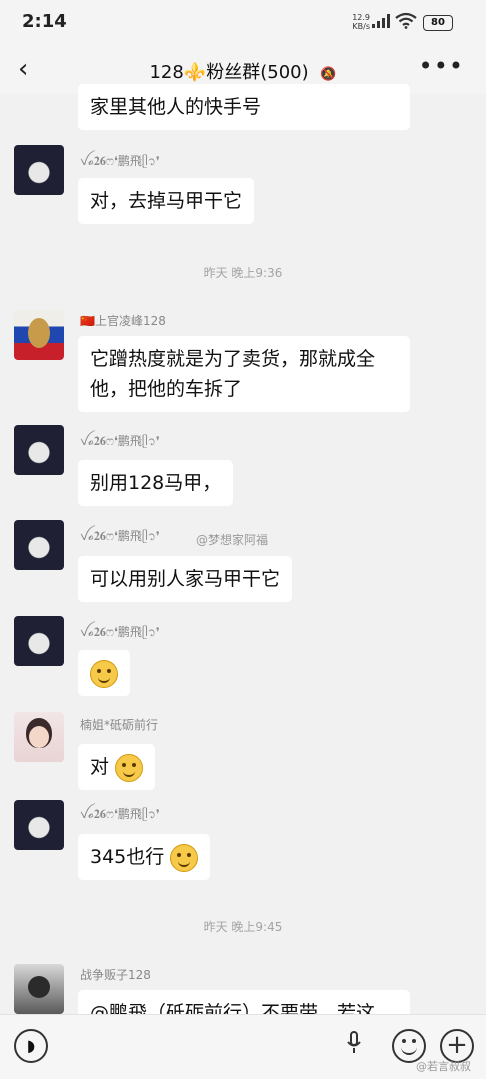  I want to click on message-bubble: 对，去掉马甲干它, so click(166, 201).